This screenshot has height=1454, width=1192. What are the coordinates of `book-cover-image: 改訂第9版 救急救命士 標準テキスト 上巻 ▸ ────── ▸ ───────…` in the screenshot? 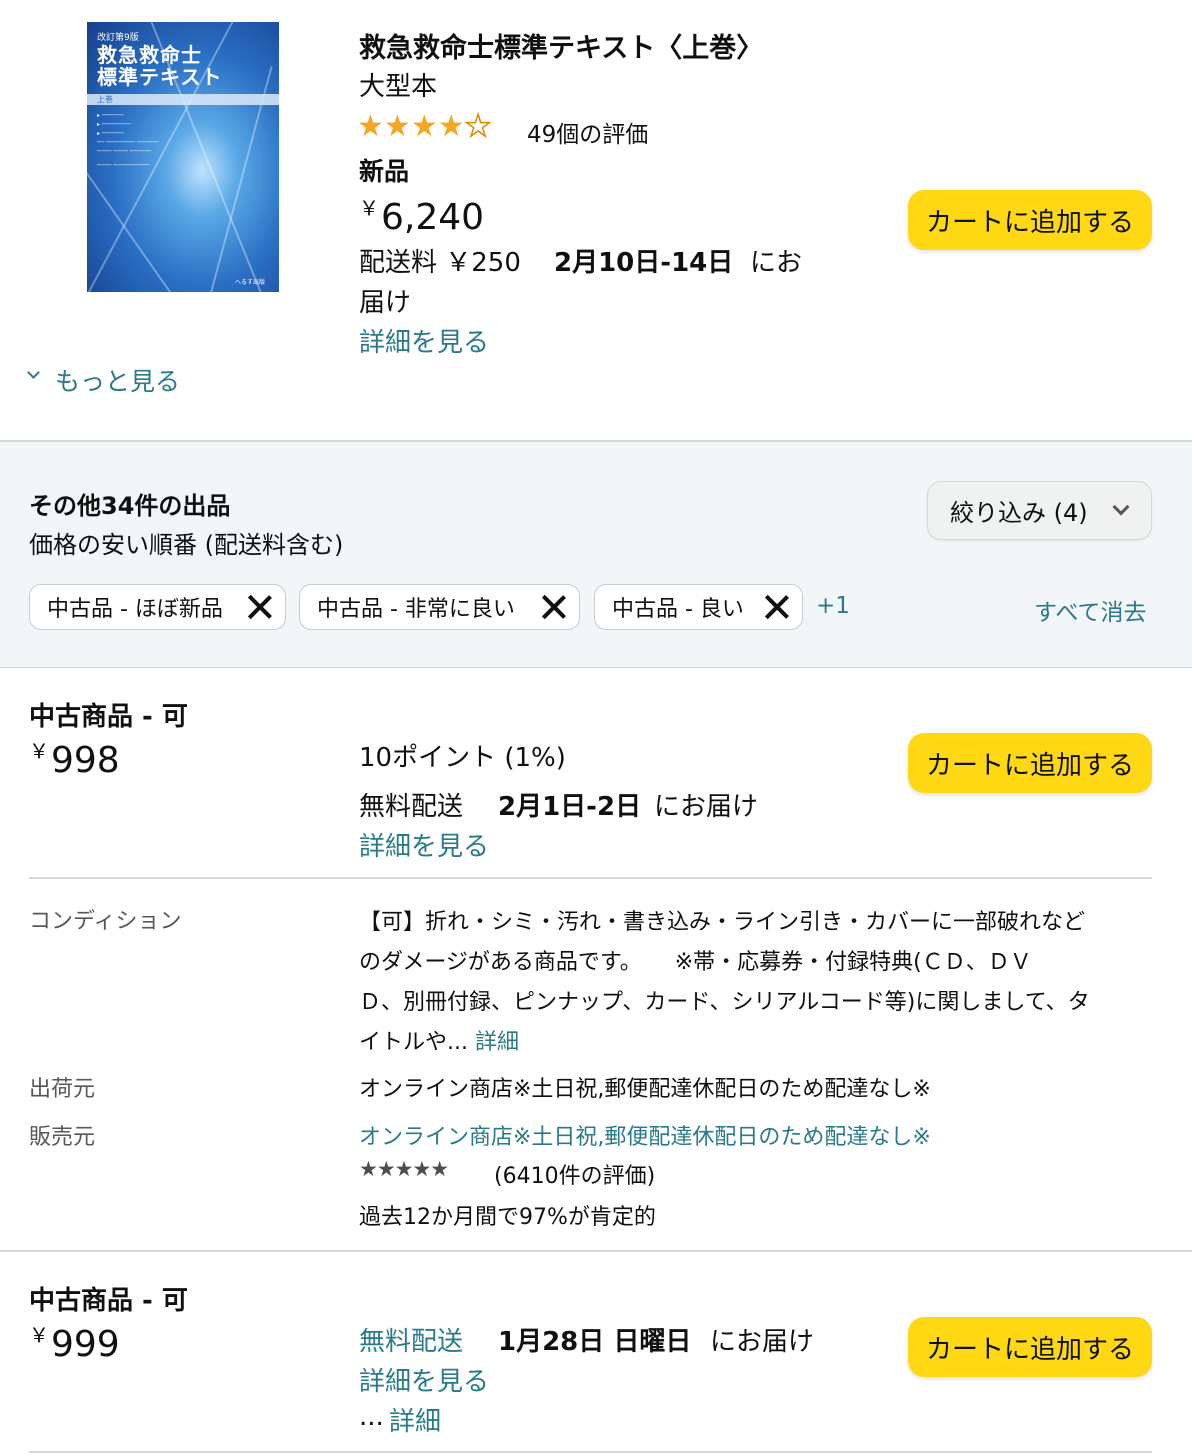 It's located at (183, 157).